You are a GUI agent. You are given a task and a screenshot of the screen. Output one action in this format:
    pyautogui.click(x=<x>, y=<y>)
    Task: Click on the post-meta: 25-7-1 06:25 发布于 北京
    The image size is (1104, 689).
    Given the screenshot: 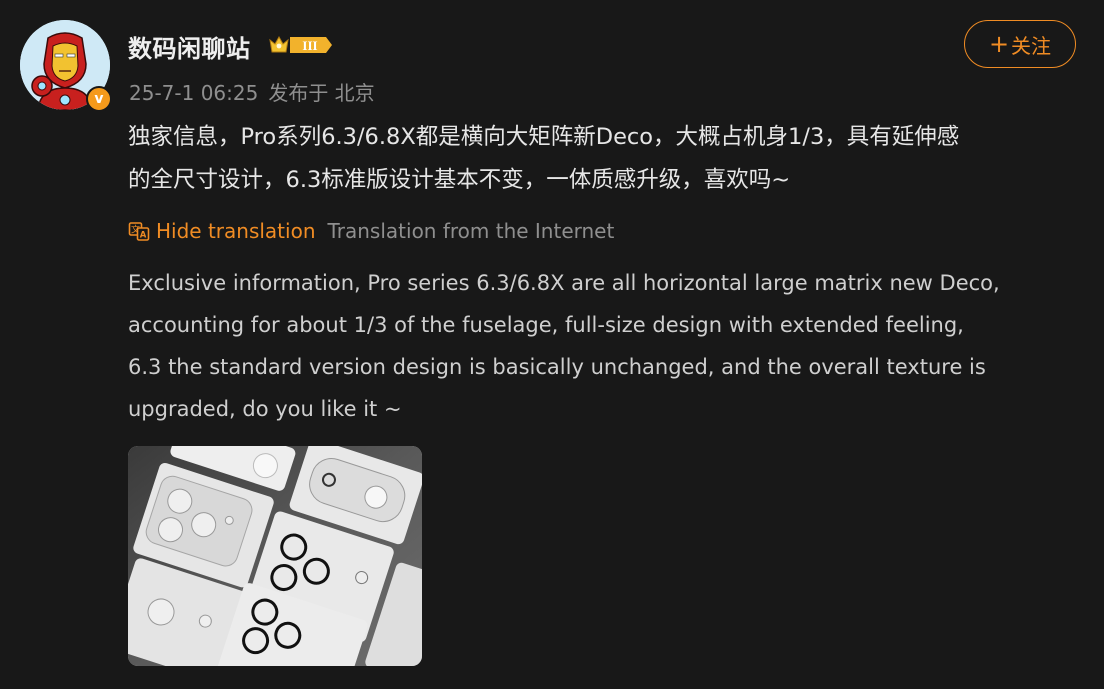 What is the action you would take?
    pyautogui.click(x=252, y=91)
    